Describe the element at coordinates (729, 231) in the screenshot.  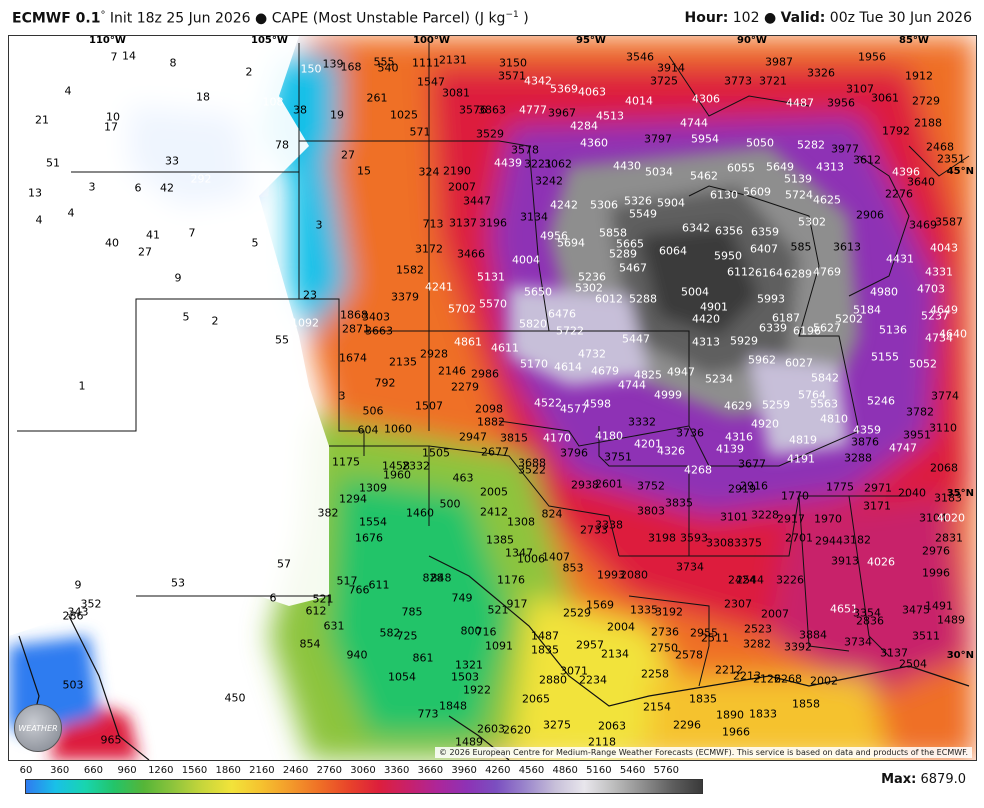
I see `cape-value-label: 6356` at that location.